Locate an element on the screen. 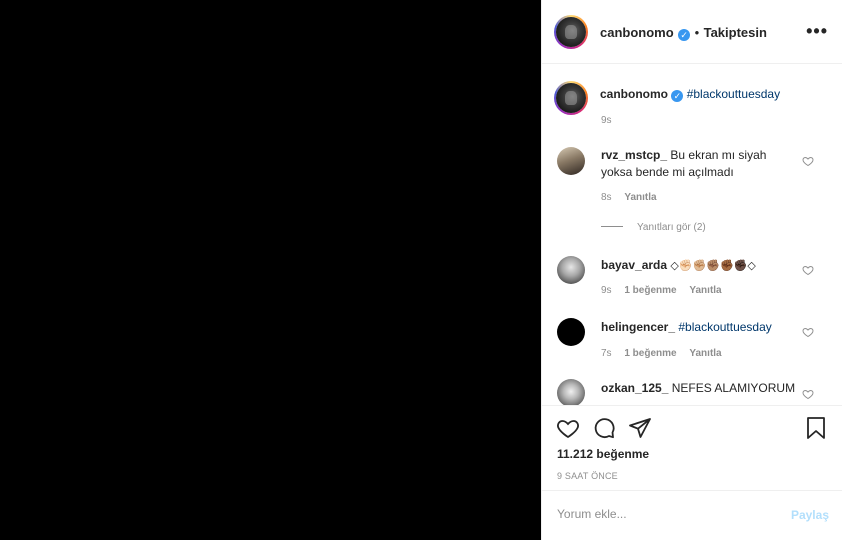 The image size is (842, 540). comment-meta: 8s Yanıtla is located at coordinates (634, 197).